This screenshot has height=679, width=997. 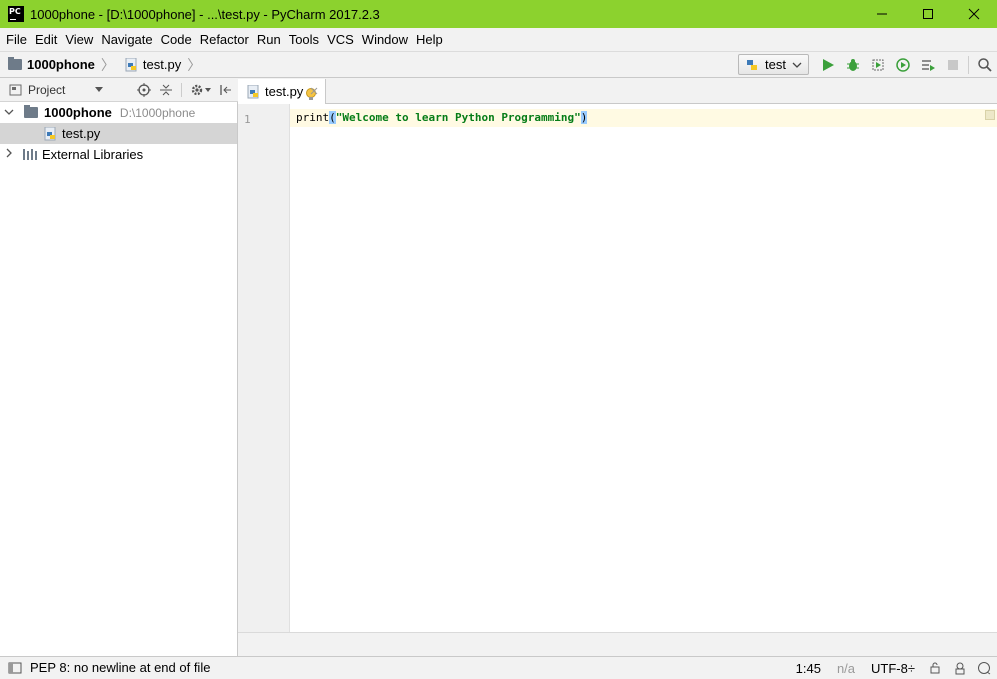 What do you see at coordinates (846, 668) in the screenshot?
I see `line-separator: n/a` at bounding box center [846, 668].